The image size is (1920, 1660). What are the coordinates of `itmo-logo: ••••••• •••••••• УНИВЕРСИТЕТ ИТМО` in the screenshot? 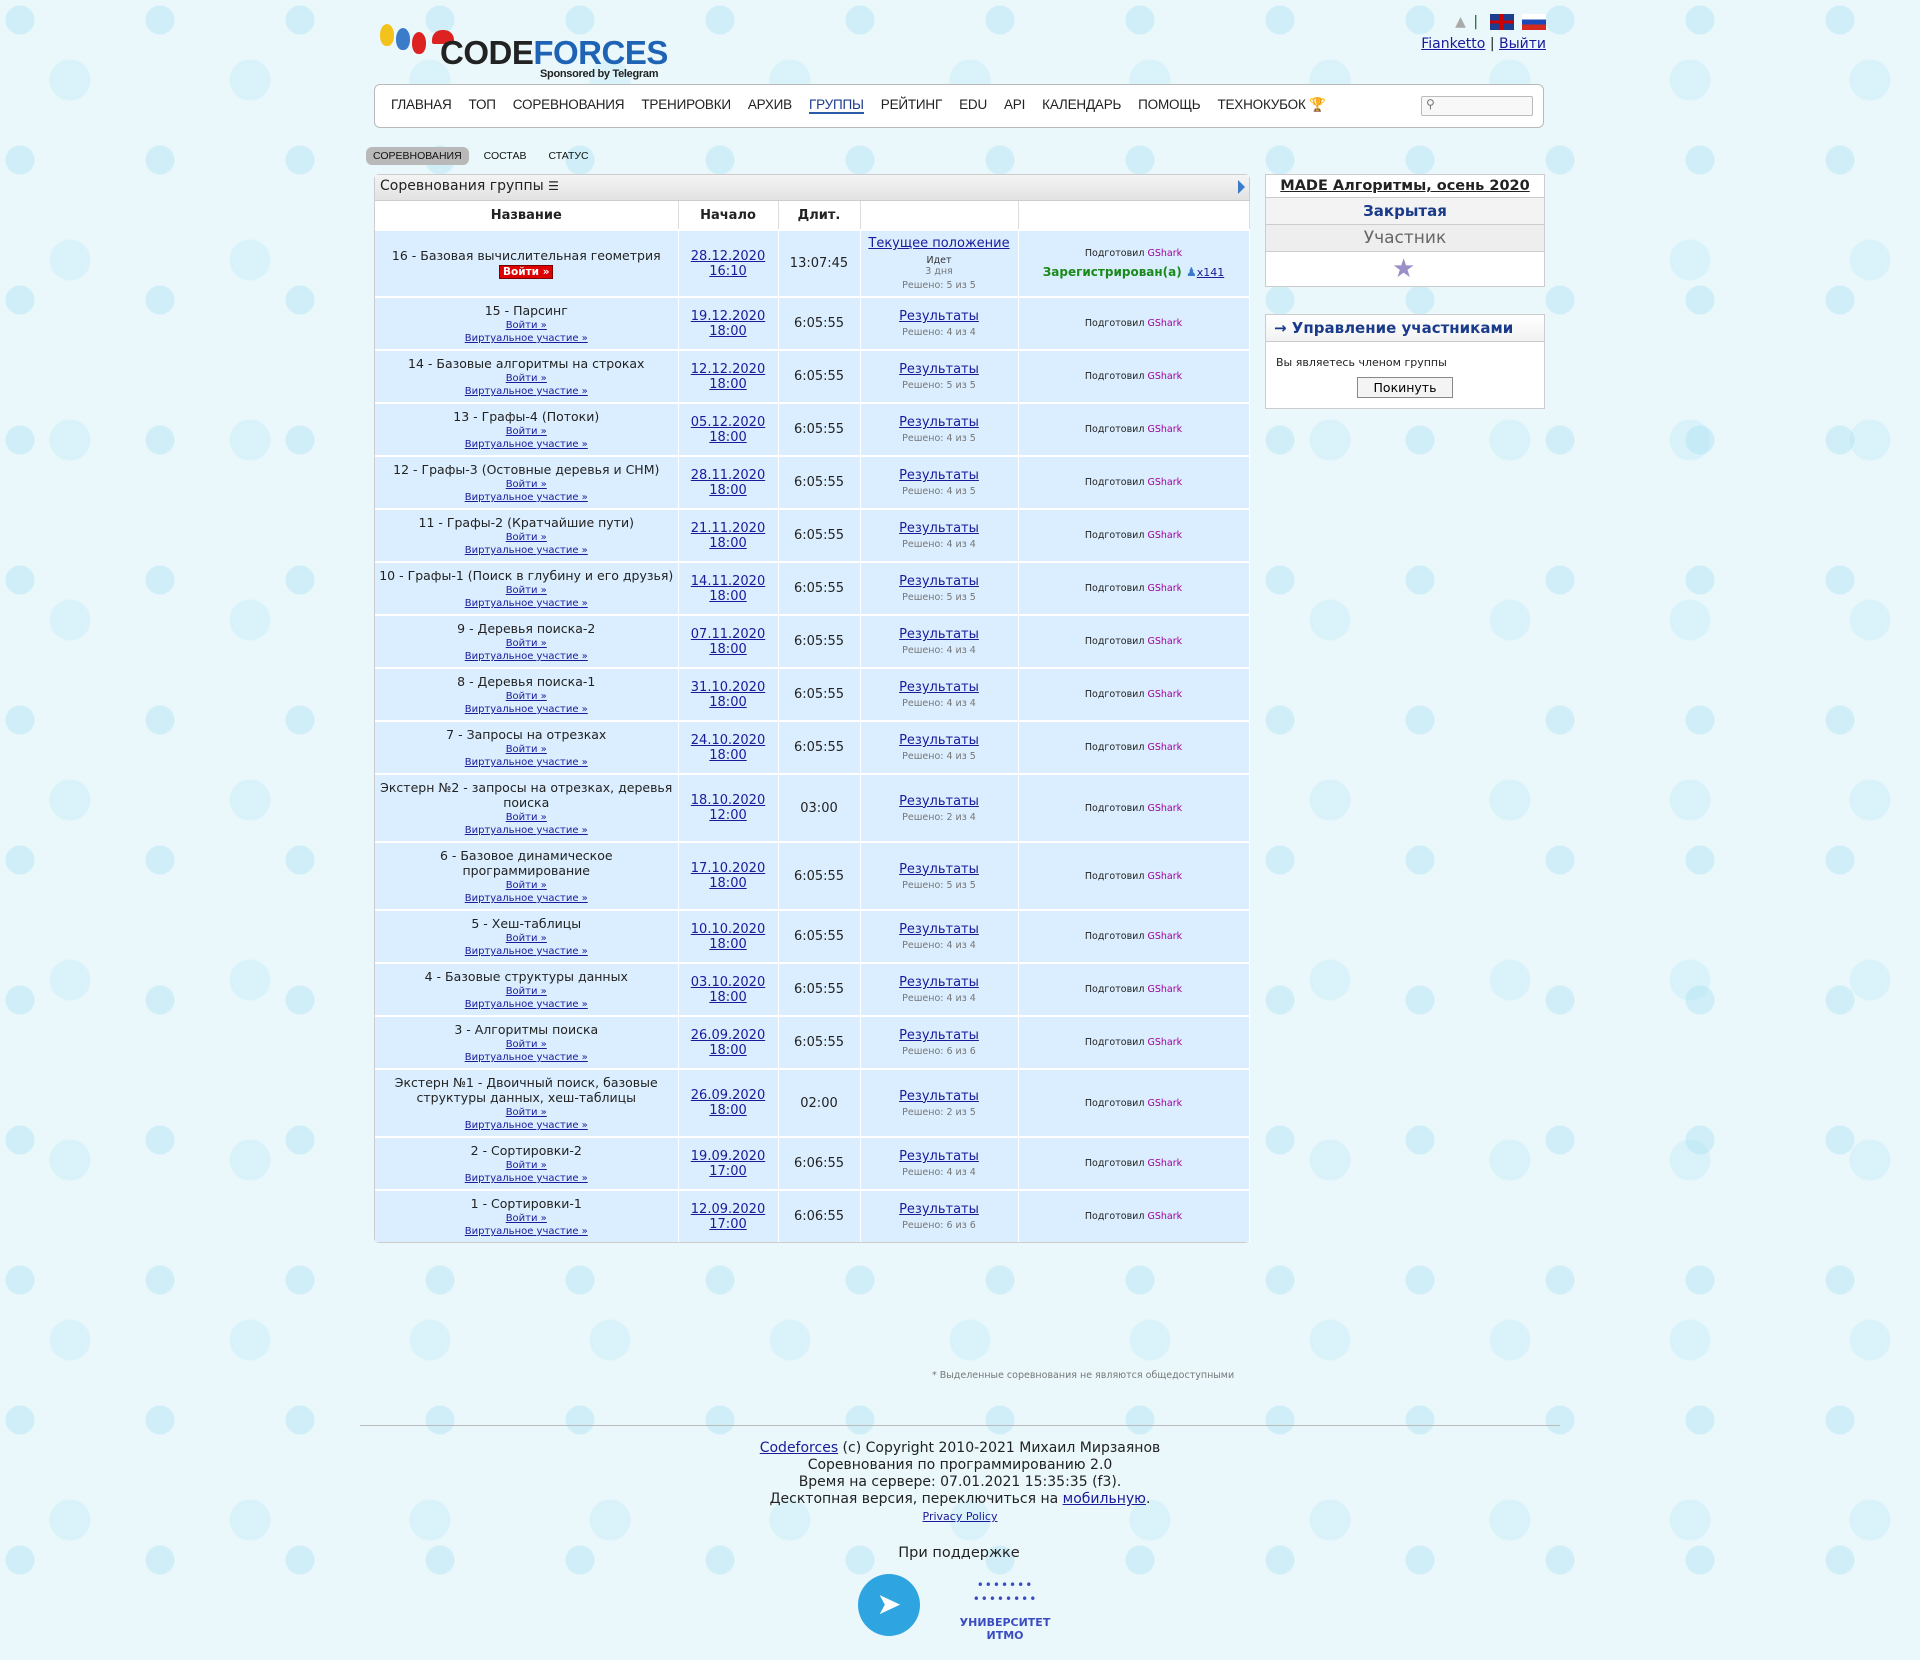 It's located at (1005, 1610).